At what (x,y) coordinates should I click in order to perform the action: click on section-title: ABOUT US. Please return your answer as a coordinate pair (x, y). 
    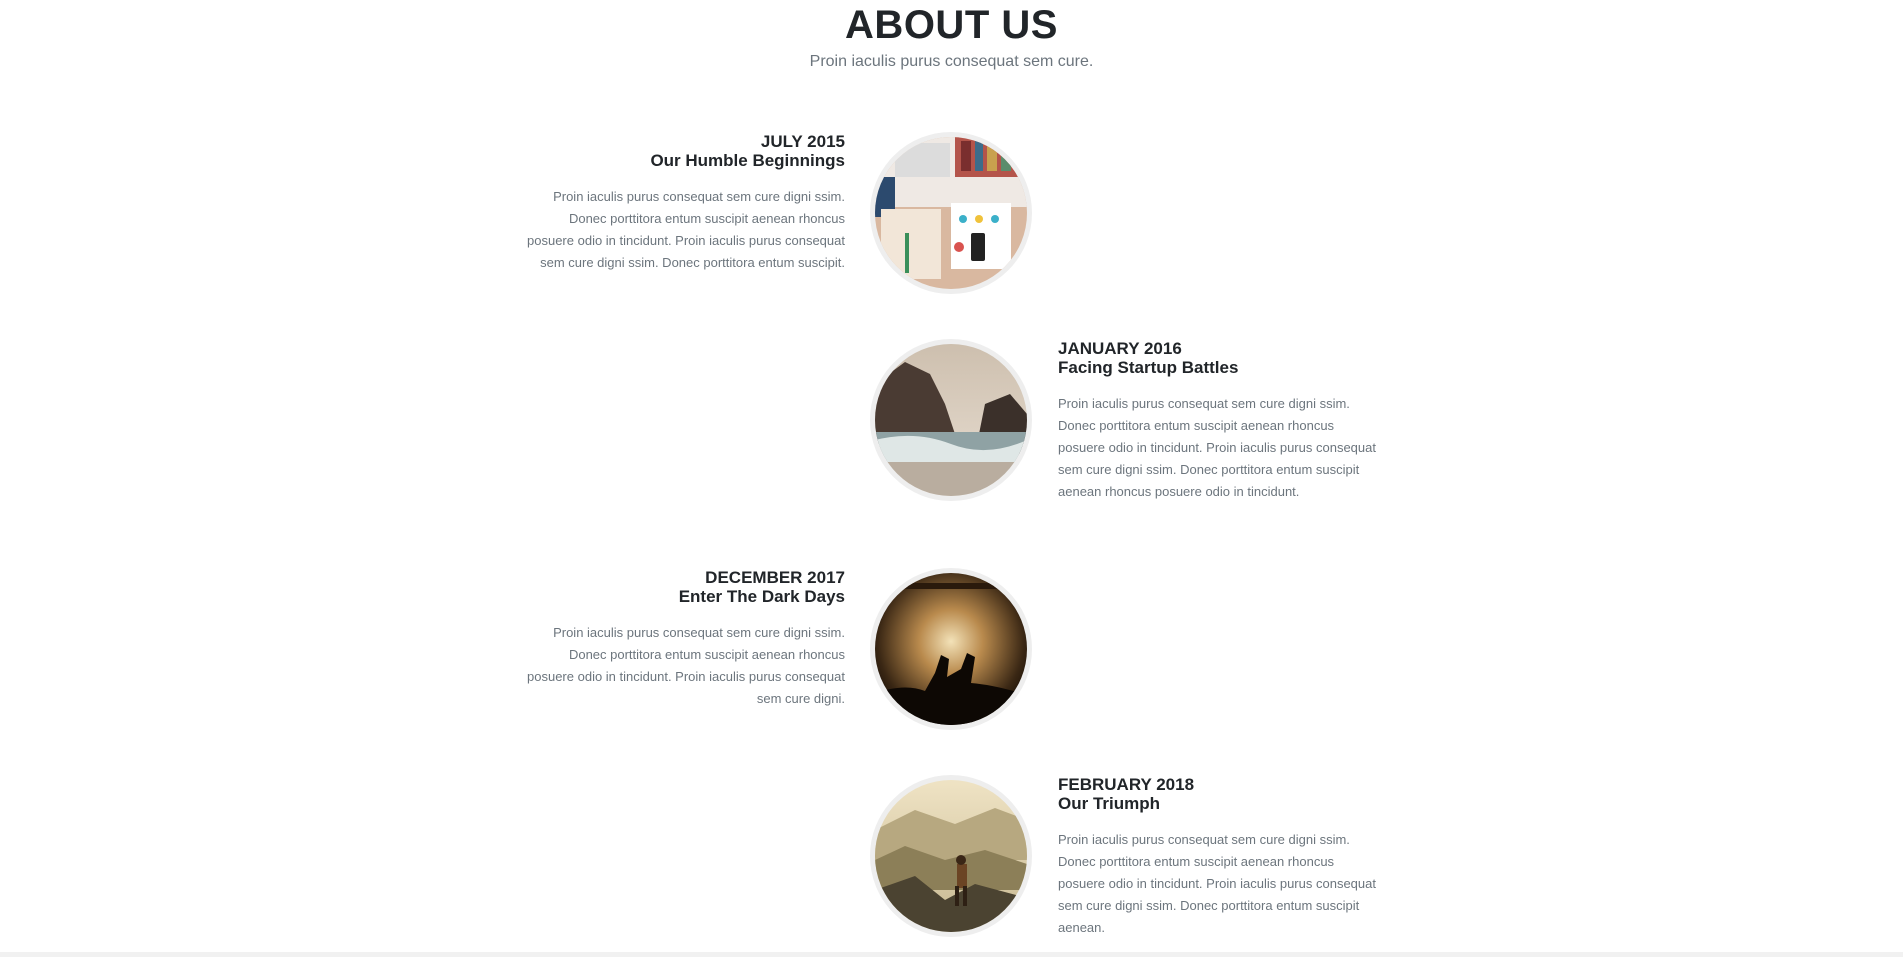
    Looking at the image, I should click on (951, 25).